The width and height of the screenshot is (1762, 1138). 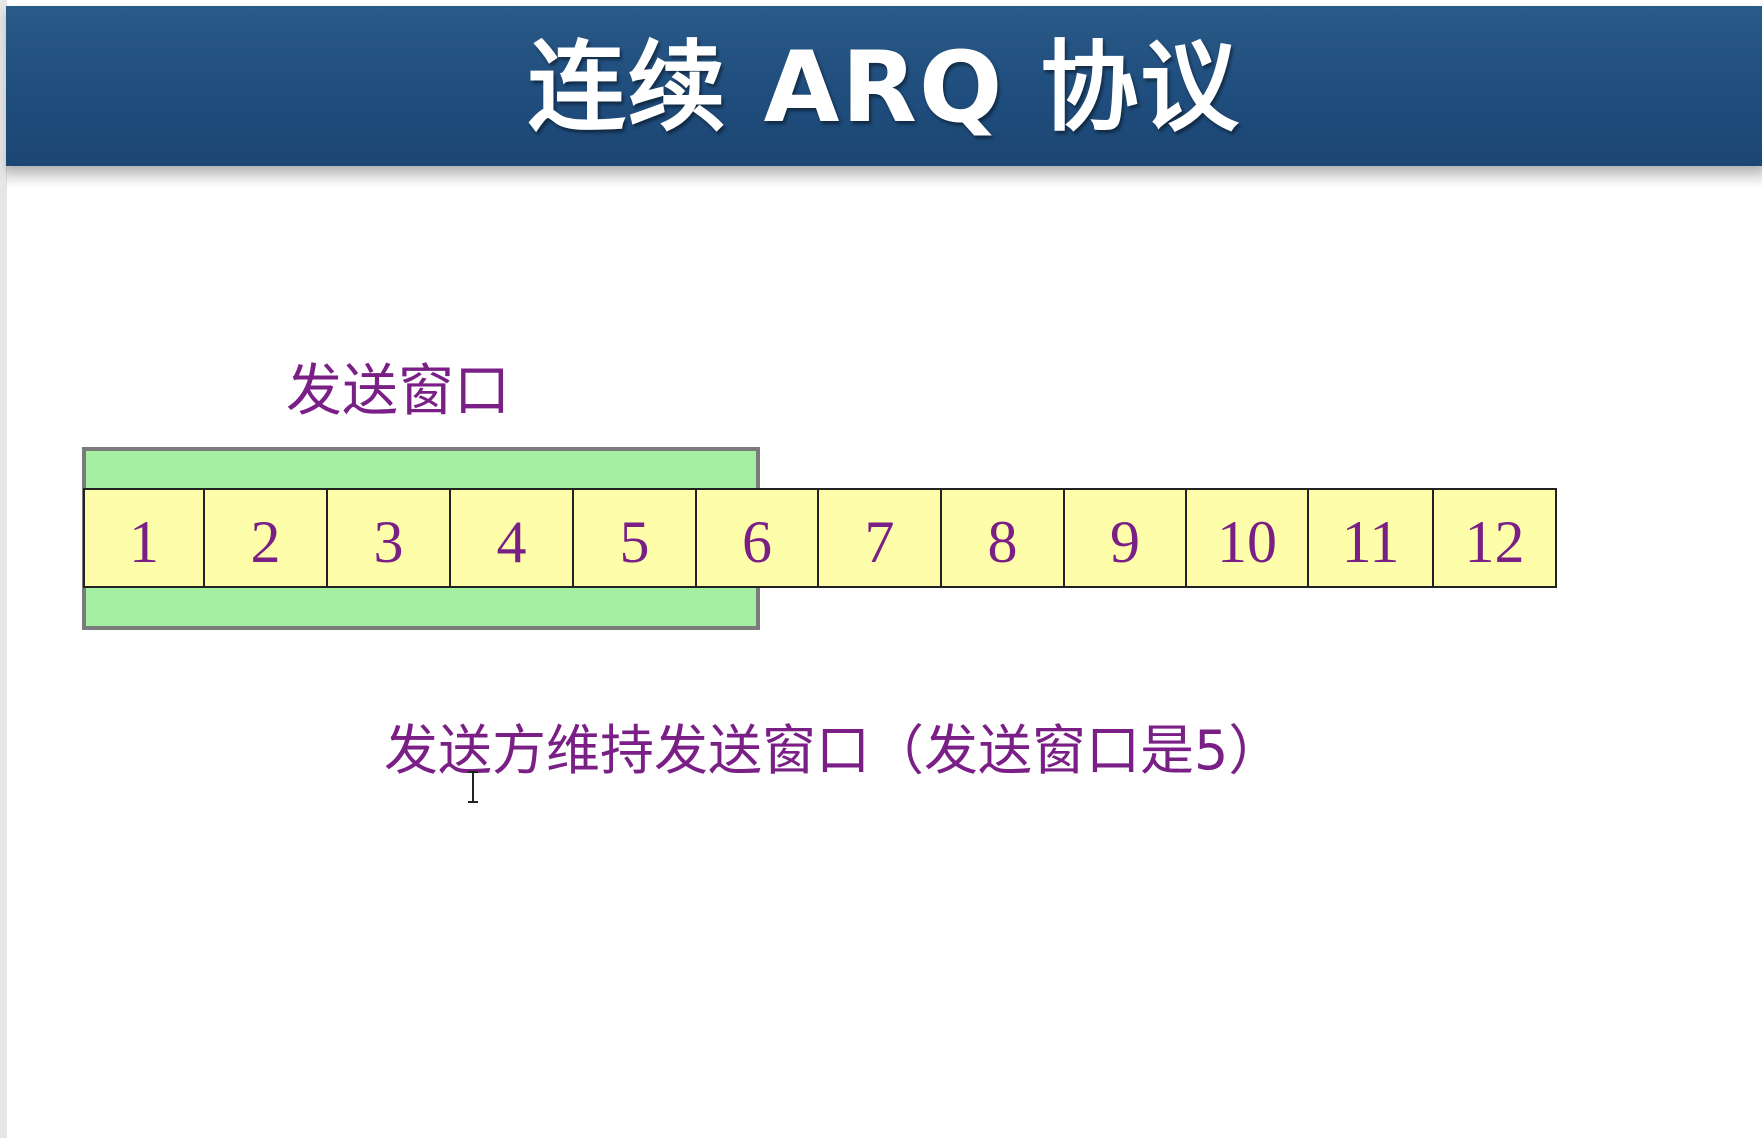 I want to click on sequence-number-row: 1 2 3 4 5 6 7 8 9 10 11 12, so click(x=820, y=538).